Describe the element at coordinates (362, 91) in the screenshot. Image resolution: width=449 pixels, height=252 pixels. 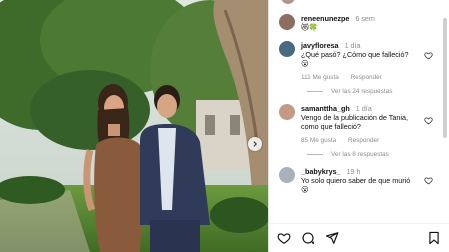
I see `view-replies-label: Ver las 24 respuestas` at that location.